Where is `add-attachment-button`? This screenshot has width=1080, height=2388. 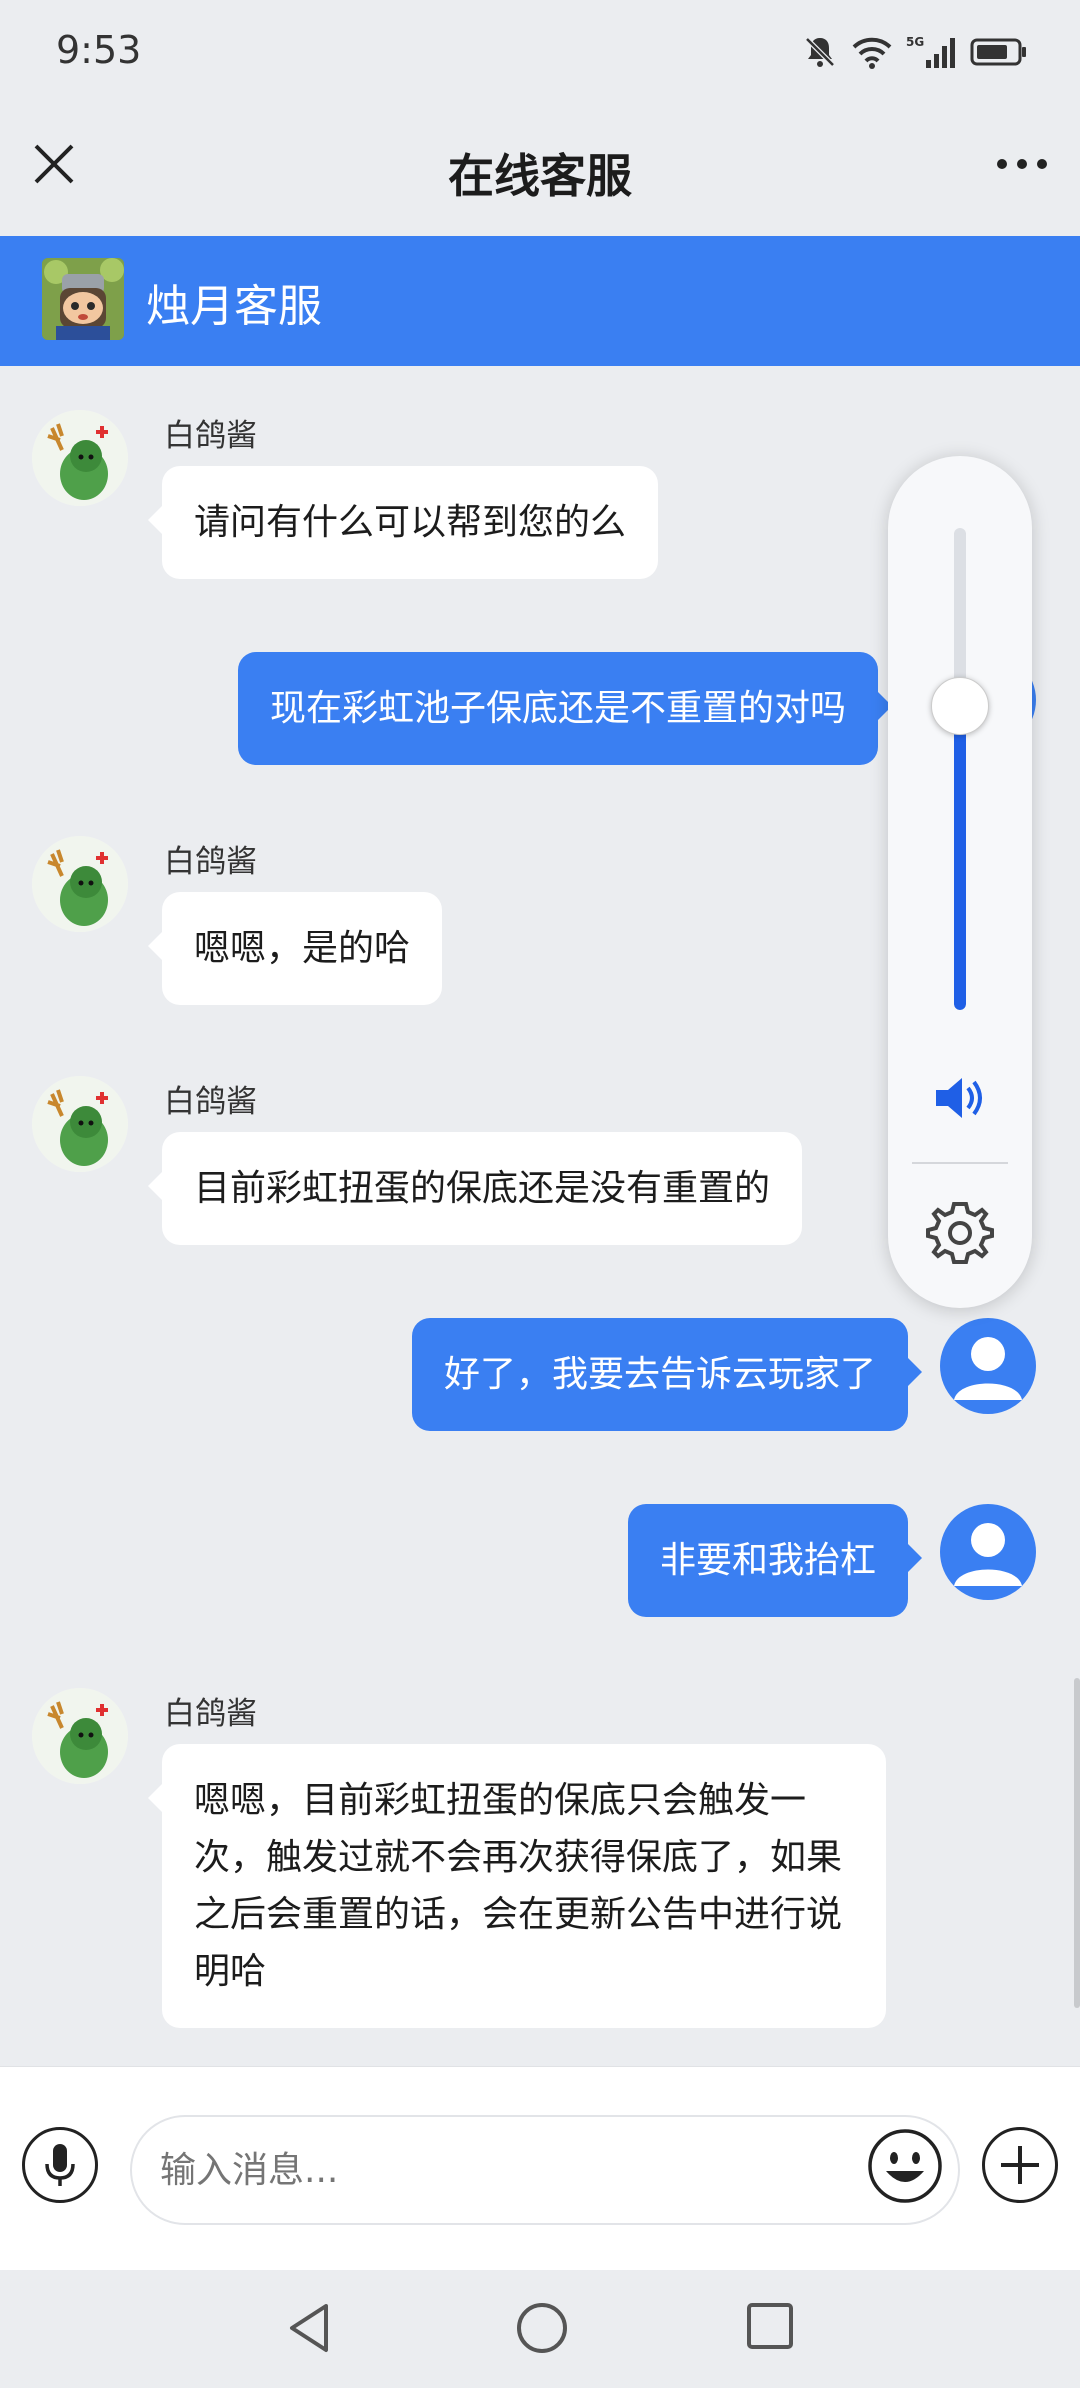 add-attachment-button is located at coordinates (1020, 2165).